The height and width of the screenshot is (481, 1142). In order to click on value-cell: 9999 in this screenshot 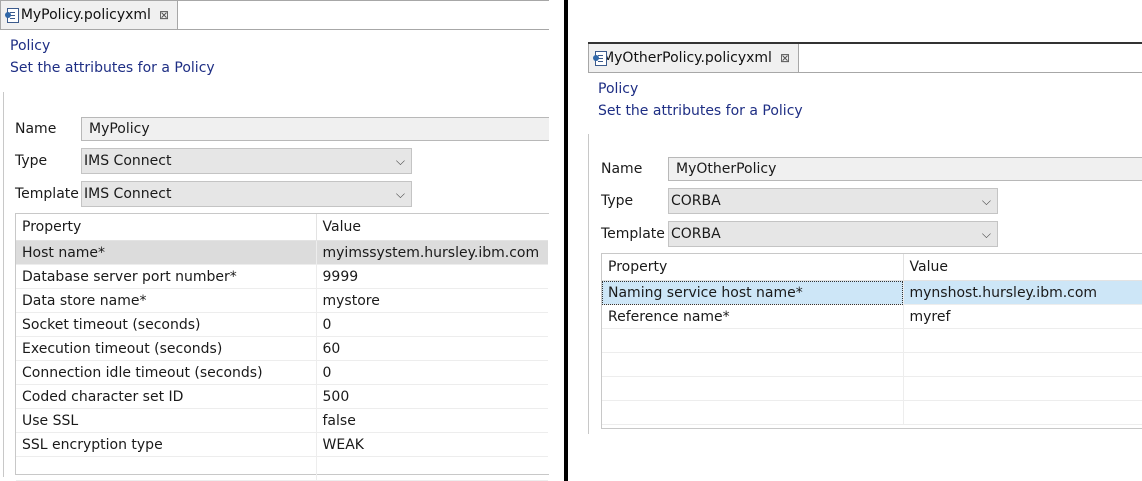, I will do `click(432, 276)`.